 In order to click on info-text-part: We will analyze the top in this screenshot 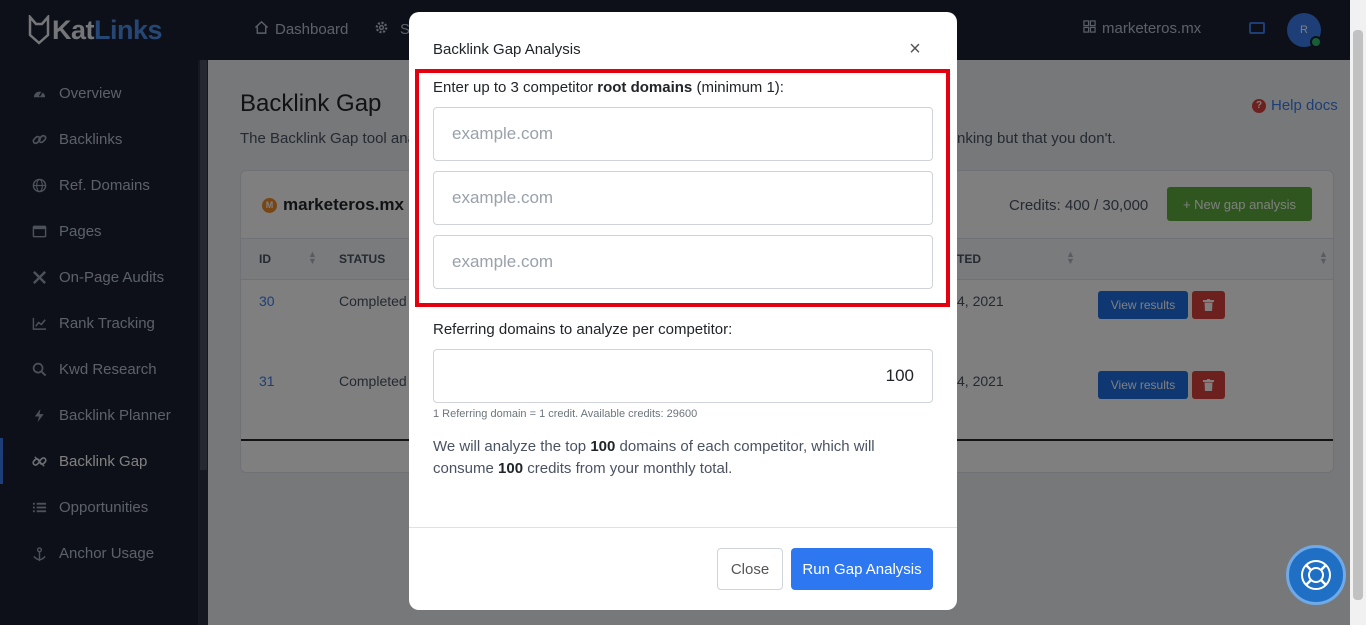, I will do `click(512, 446)`.